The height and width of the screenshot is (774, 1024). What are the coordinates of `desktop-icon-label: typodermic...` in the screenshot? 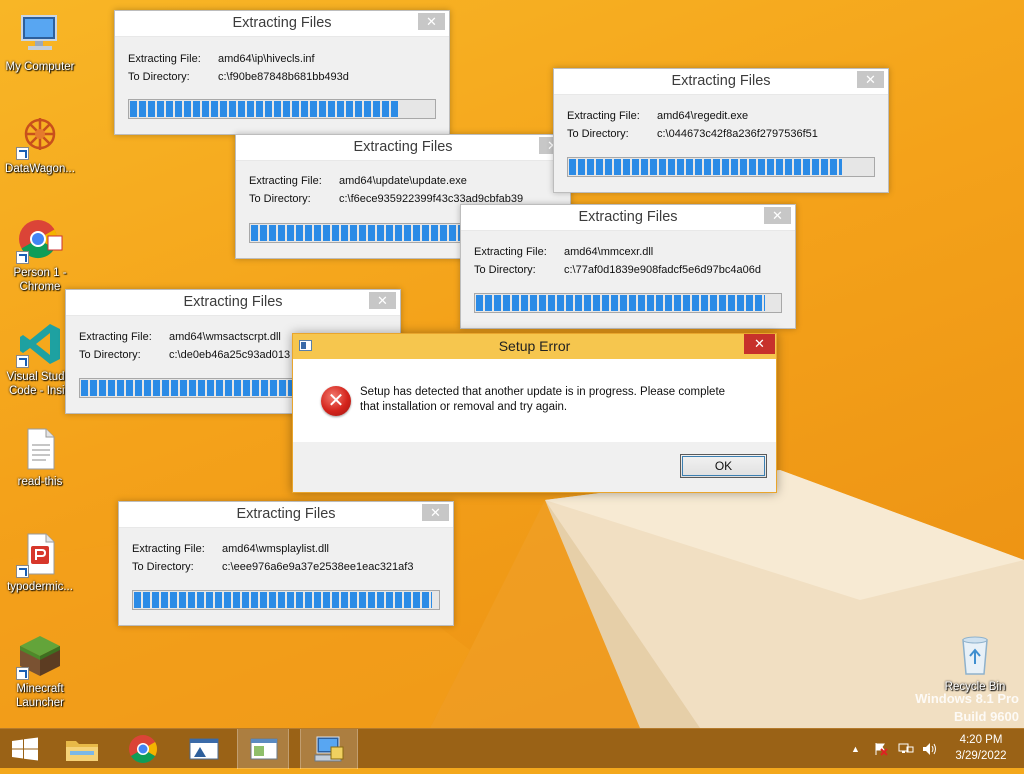 It's located at (40, 587).